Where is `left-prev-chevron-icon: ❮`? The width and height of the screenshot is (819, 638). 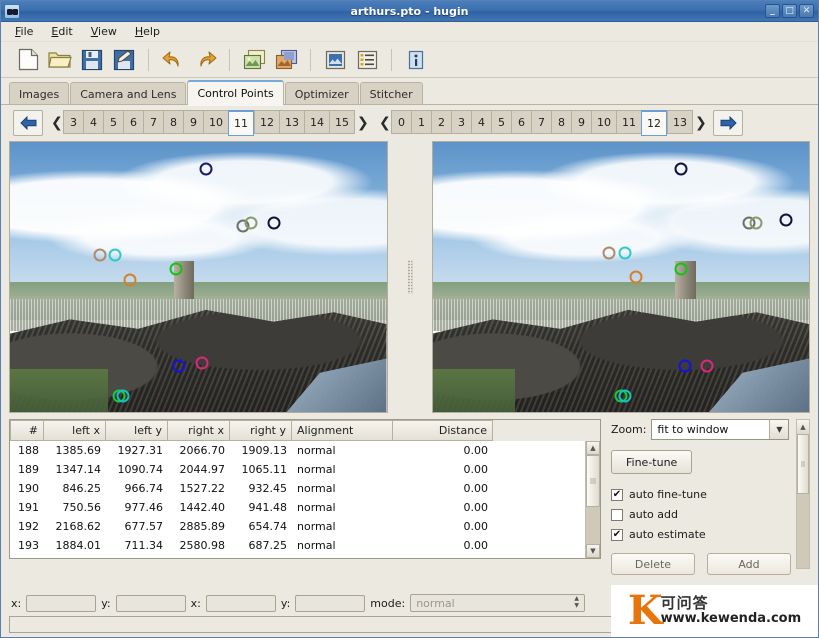
left-prev-chevron-icon: ❮ is located at coordinates (56, 123).